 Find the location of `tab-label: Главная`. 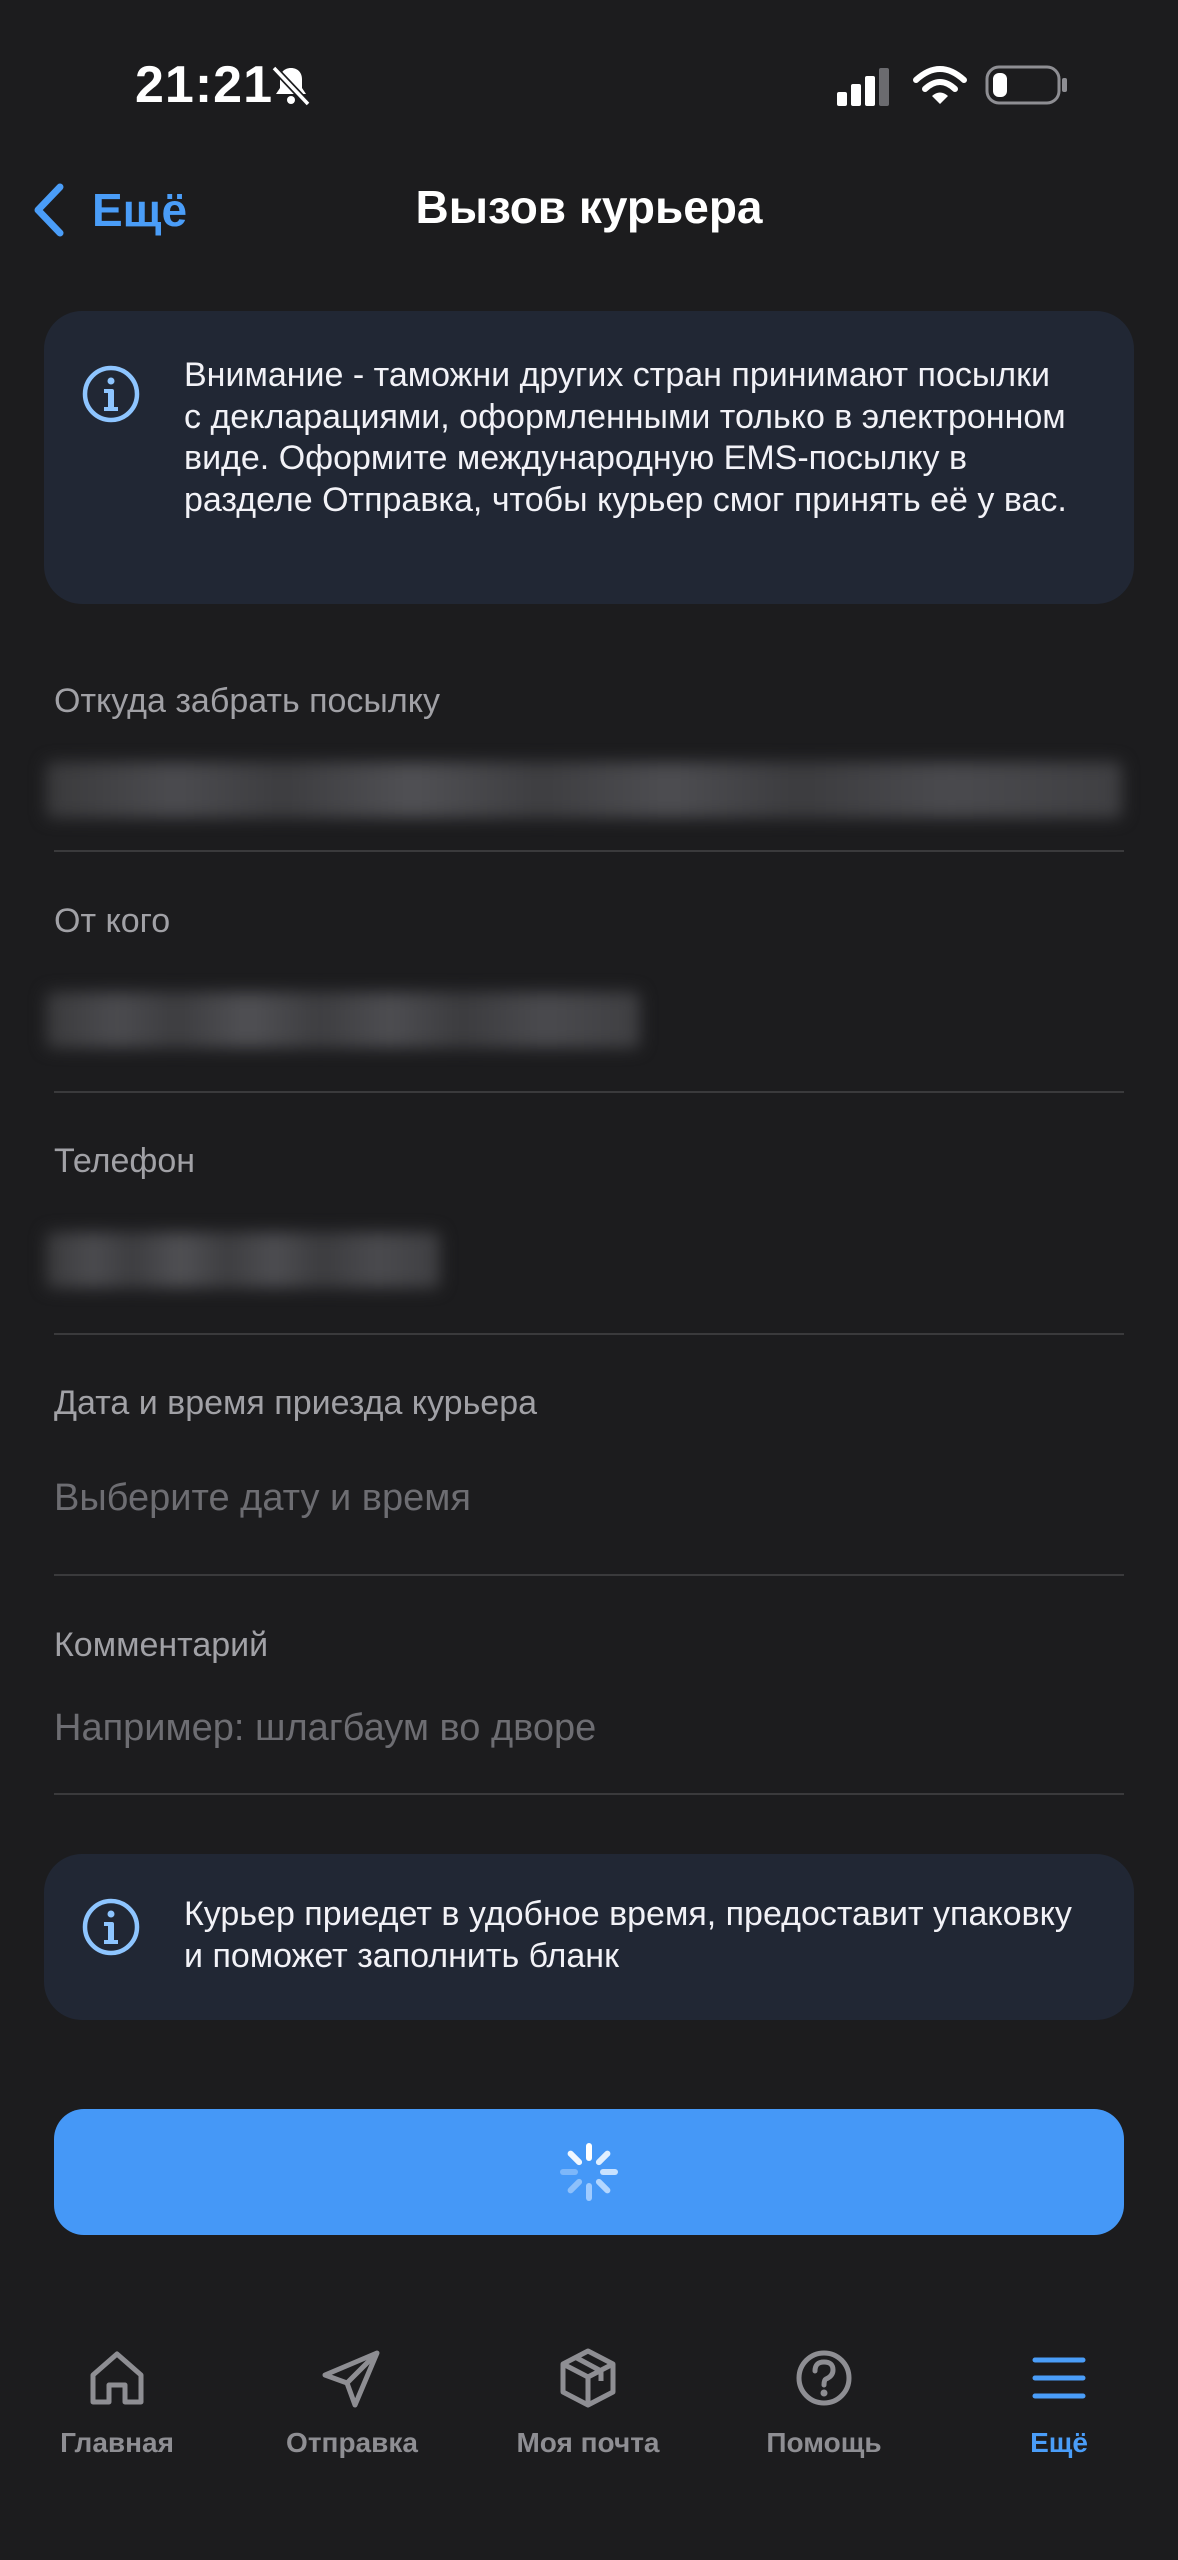

tab-label: Главная is located at coordinates (117, 2442).